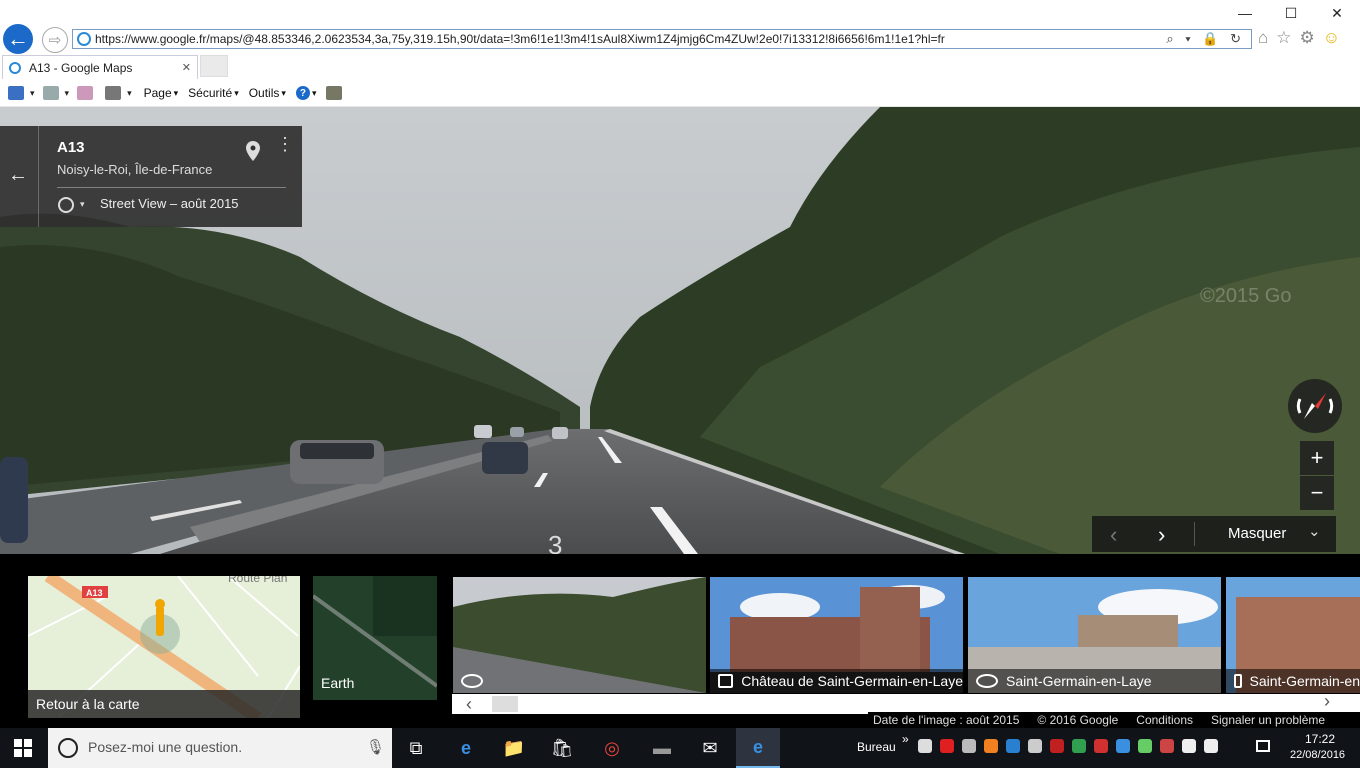 This screenshot has height=768, width=1360. I want to click on help-menu: ? ▾, so click(305, 93).